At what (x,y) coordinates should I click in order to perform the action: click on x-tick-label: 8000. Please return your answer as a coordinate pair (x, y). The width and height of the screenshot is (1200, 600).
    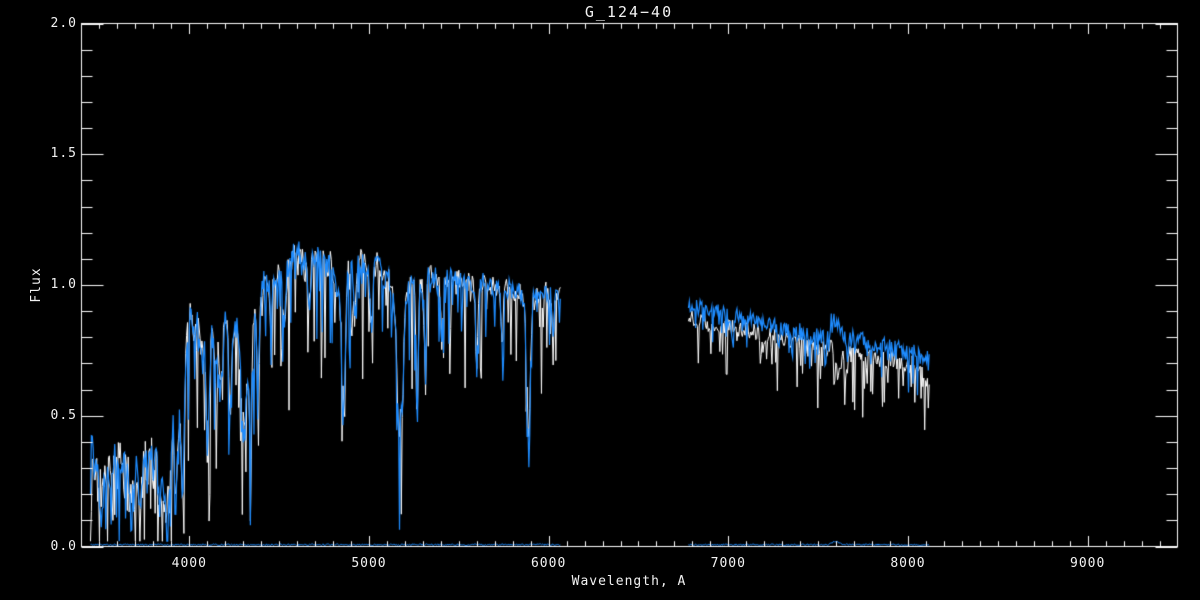
    Looking at the image, I should click on (908, 563).